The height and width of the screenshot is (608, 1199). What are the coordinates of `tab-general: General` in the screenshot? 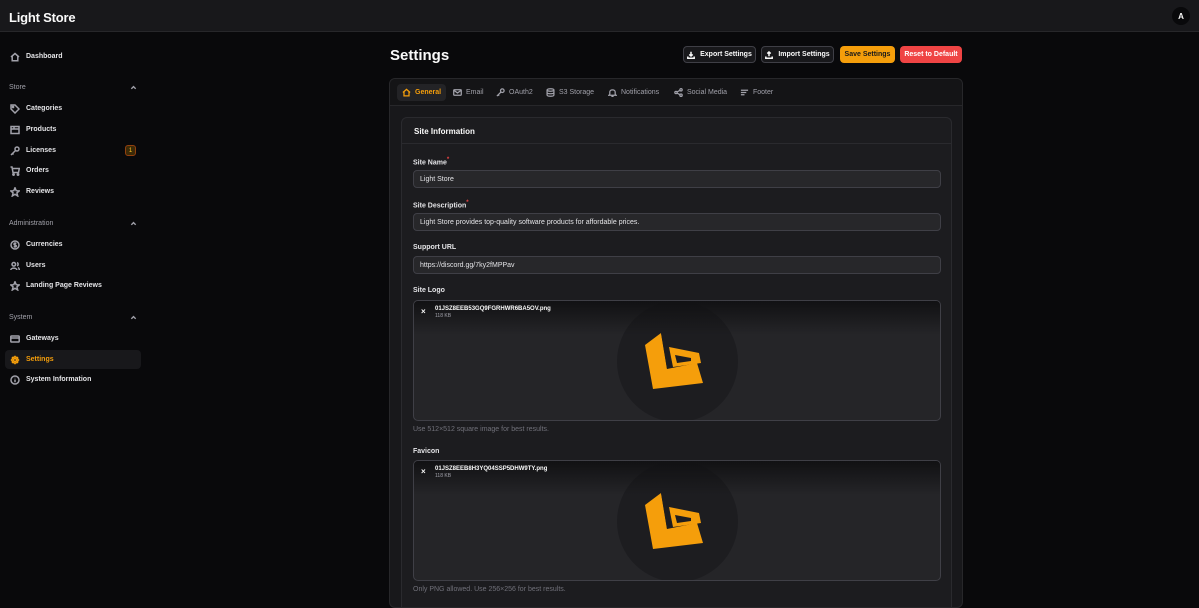 It's located at (422, 92).